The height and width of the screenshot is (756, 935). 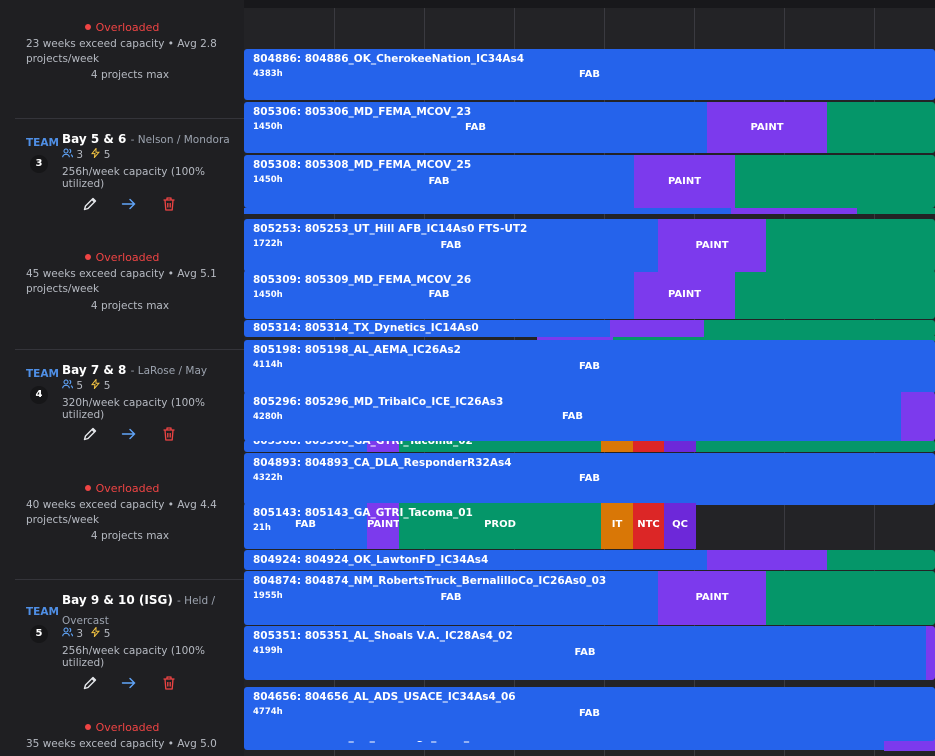 I want to click on project-bar: 805314: 805314_TX_Dynetics_IC14As0, so click(x=589, y=328).